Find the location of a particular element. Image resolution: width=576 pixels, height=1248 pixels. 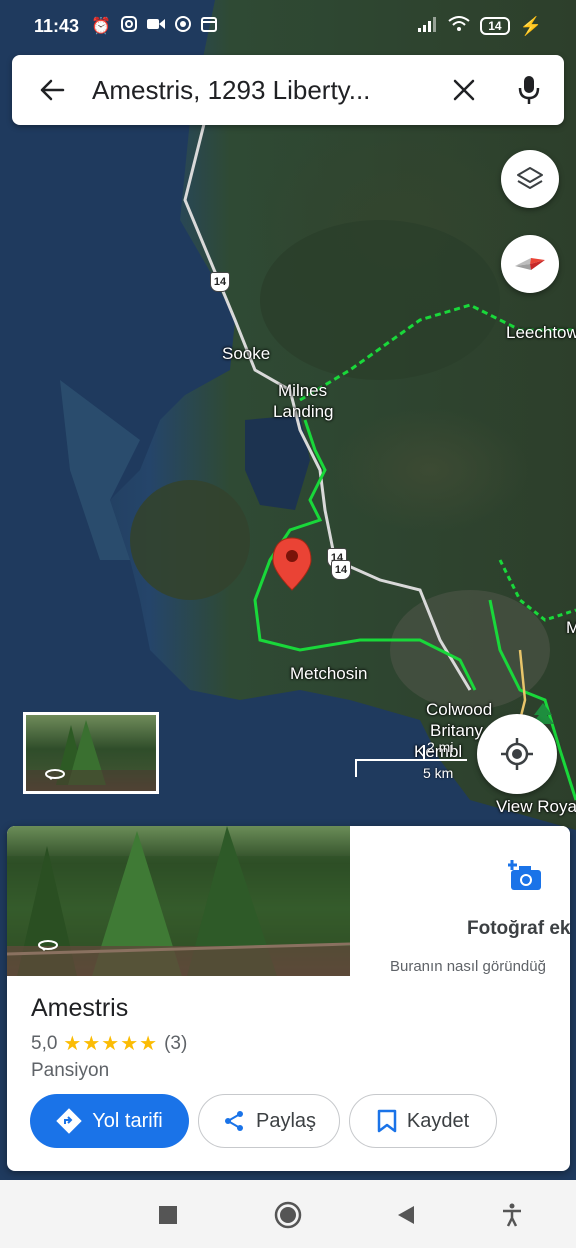

back-nav-button is located at coordinates (406, 1215).